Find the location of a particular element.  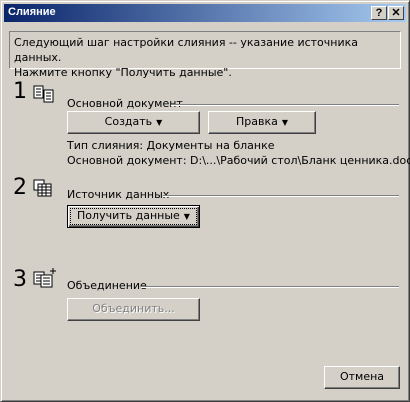

edit-button: Правка ▼ is located at coordinates (262, 122).